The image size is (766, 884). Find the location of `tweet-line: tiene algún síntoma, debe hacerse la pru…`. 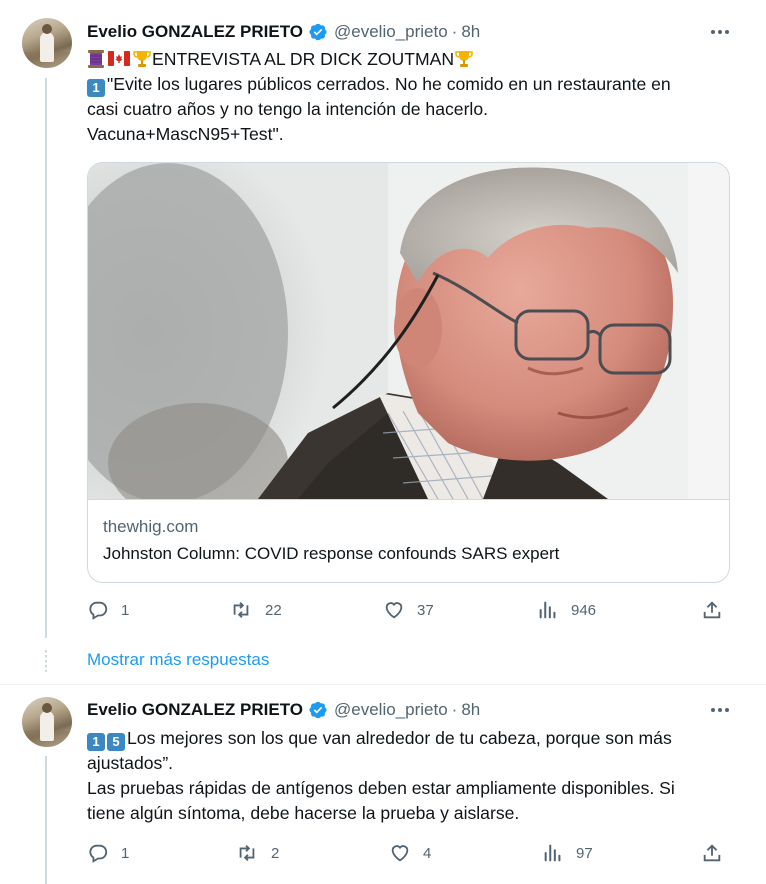

tweet-line: tiene algún síntoma, debe hacerse la pru… is located at coordinates (303, 813).